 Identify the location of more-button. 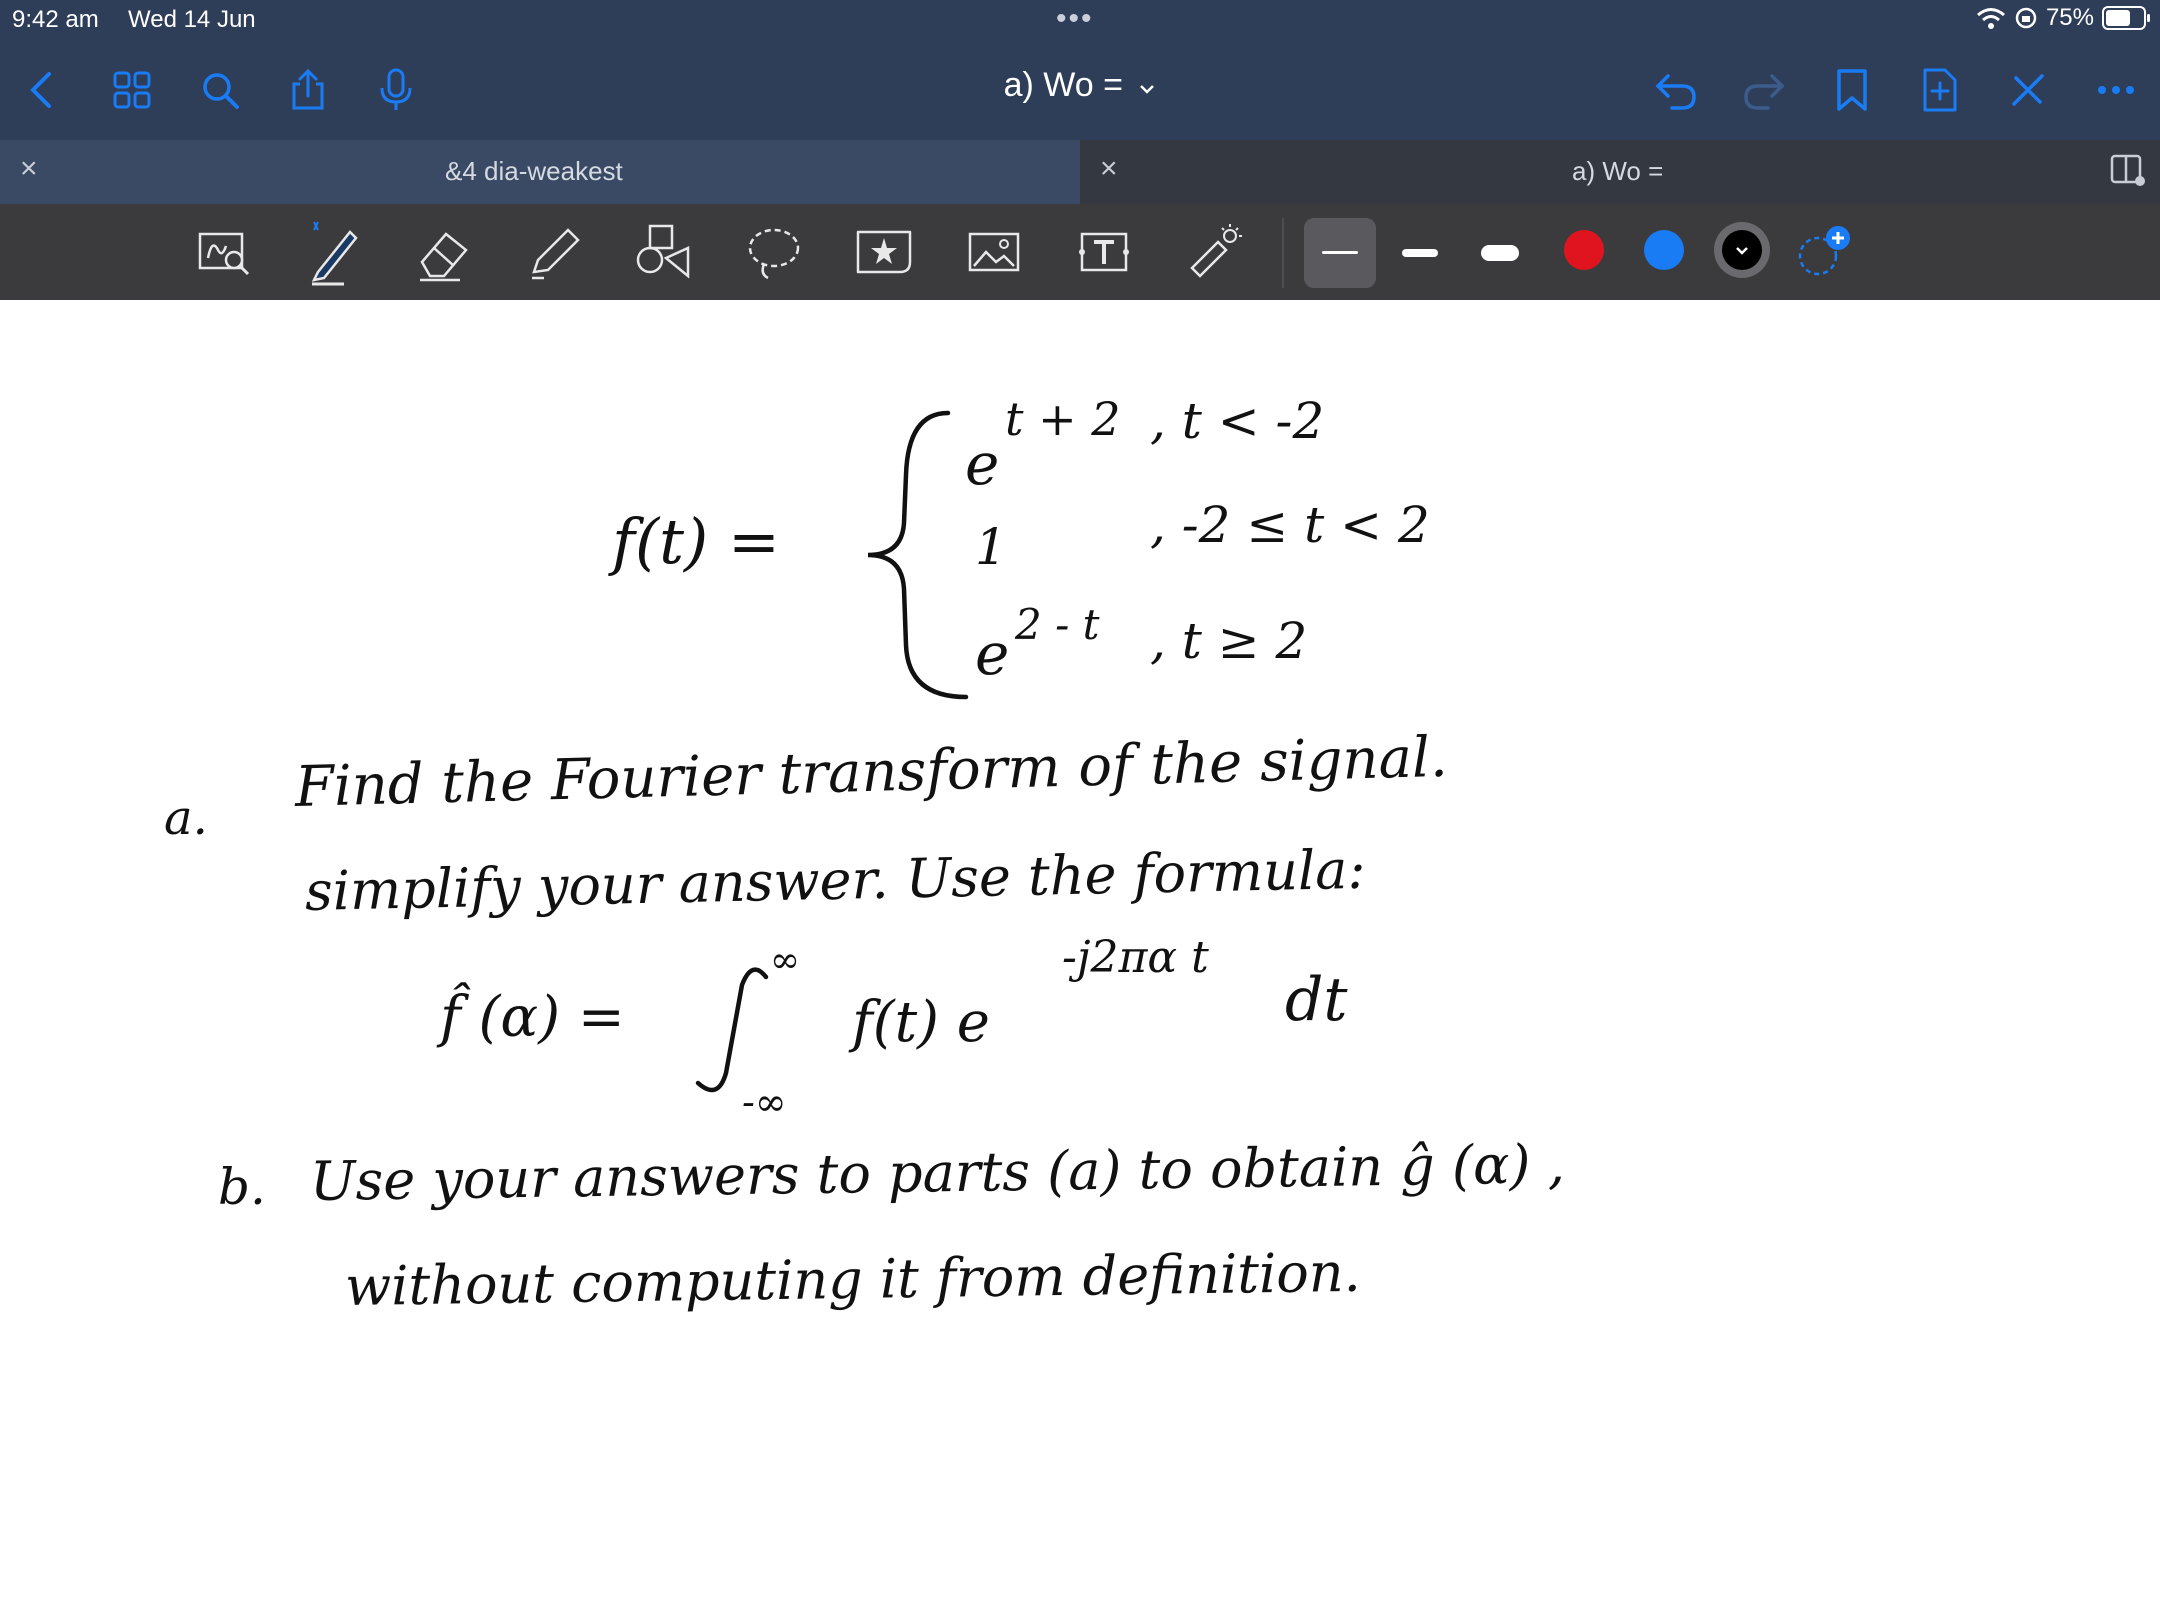
(2116, 90).